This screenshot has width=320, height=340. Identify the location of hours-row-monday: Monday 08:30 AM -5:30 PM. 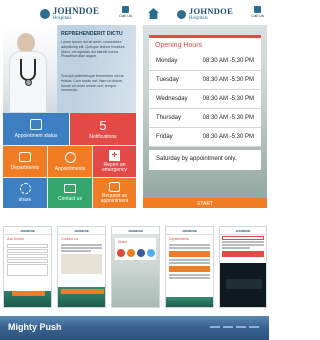
(205, 61).